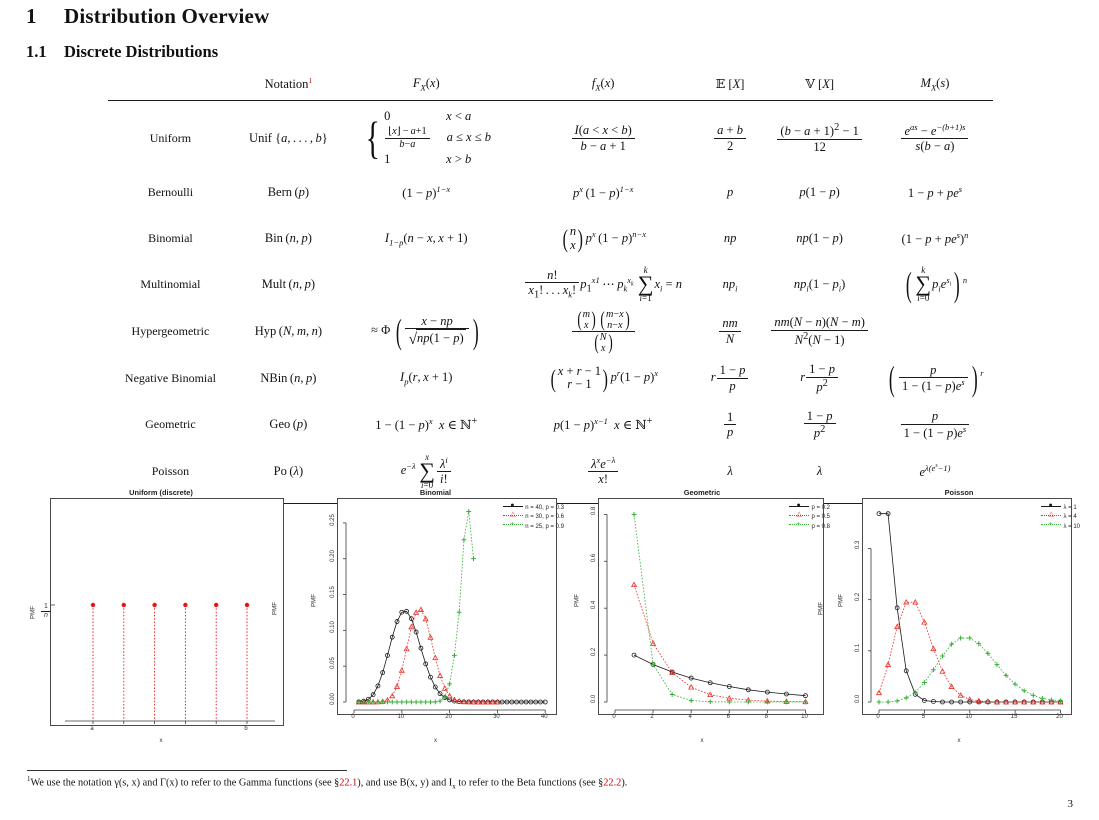 The width and height of the screenshot is (1099, 820). I want to click on plot-panel, so click(167, 612).